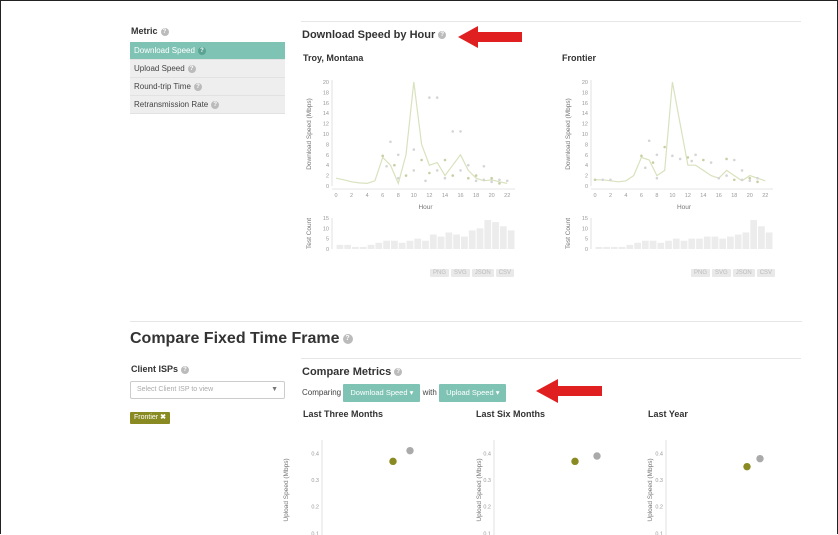 The width and height of the screenshot is (838, 535). What do you see at coordinates (538, 487) in the screenshot?
I see `compare-chart-1: 0.1 0.2 0.3 0.4Upload Speed (Mbps)` at bounding box center [538, 487].